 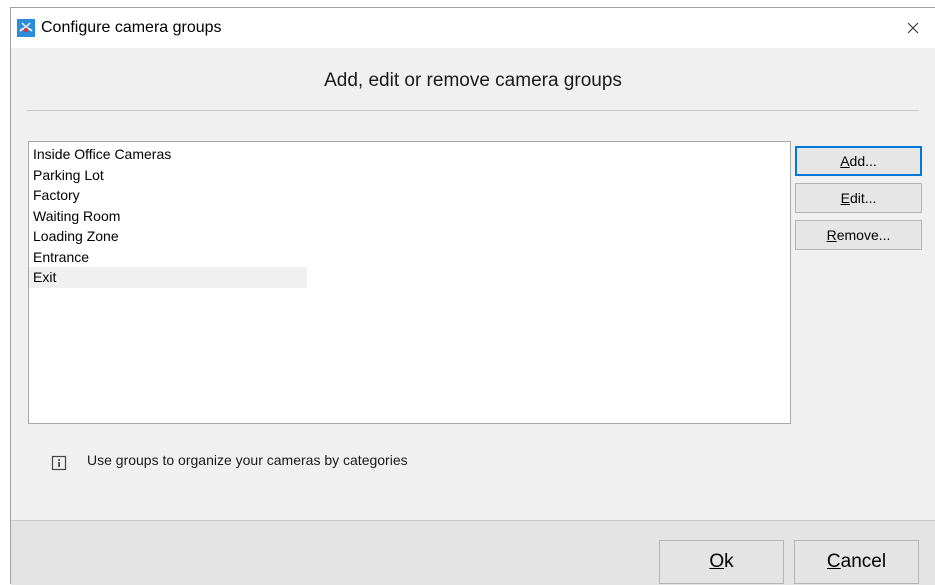 What do you see at coordinates (856, 562) in the screenshot?
I see `cancel-button: Cancel` at bounding box center [856, 562].